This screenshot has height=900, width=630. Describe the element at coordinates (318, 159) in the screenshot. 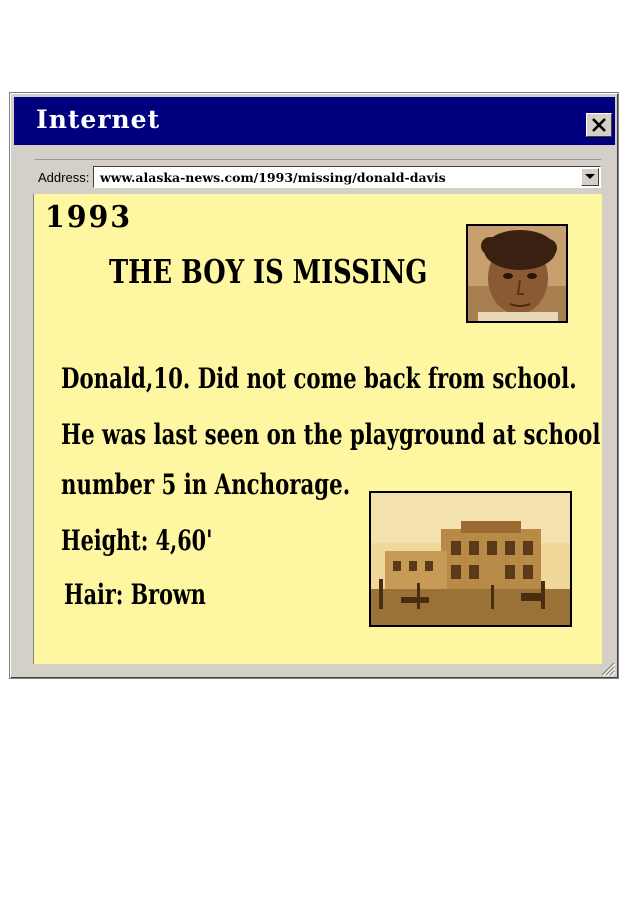

I see `toolbar-divider` at that location.